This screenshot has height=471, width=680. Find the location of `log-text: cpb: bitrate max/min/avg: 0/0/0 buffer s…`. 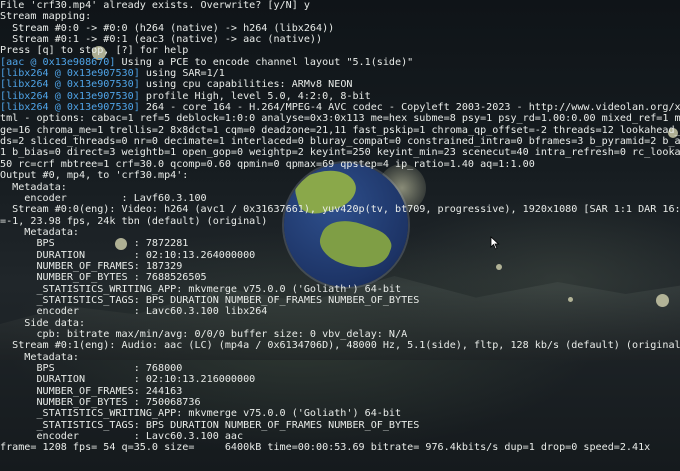

log-text: cpb: bitrate max/min/avg: 0/0/0 buffer s… is located at coordinates (204, 334).